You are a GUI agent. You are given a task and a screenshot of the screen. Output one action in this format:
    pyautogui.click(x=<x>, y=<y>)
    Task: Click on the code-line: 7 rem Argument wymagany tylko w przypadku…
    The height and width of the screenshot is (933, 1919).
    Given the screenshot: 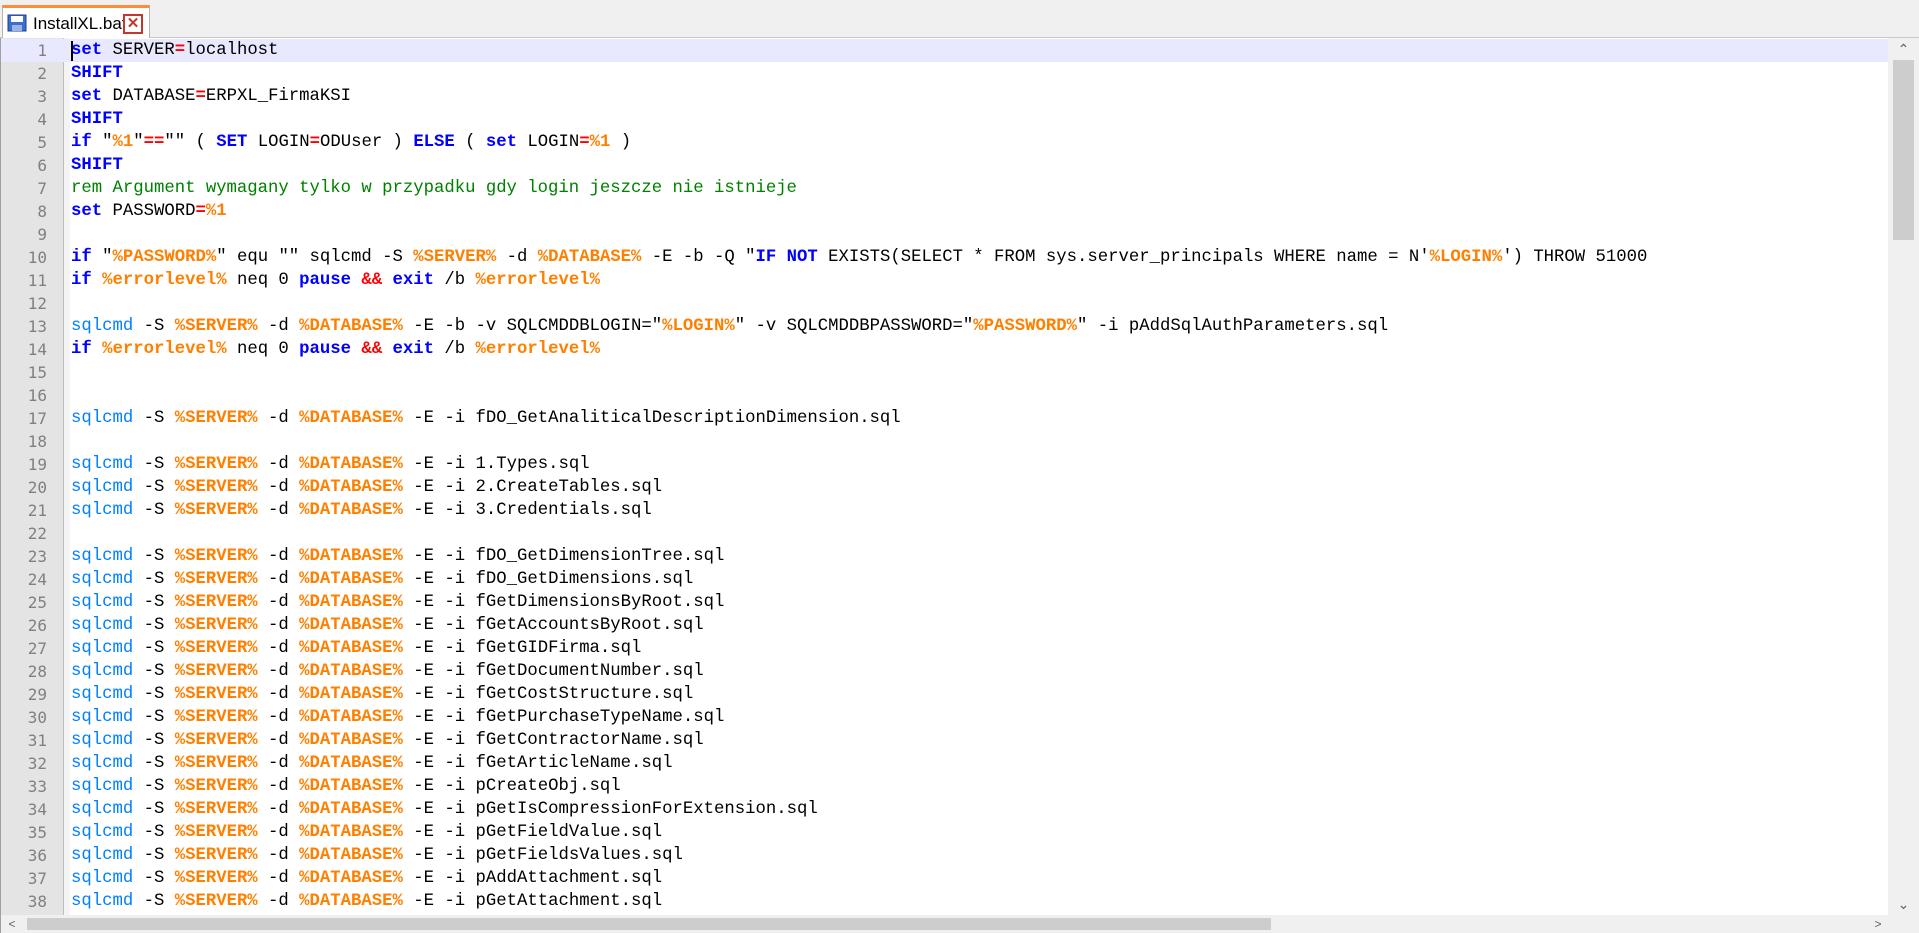 What is the action you would take?
    pyautogui.click(x=945, y=188)
    